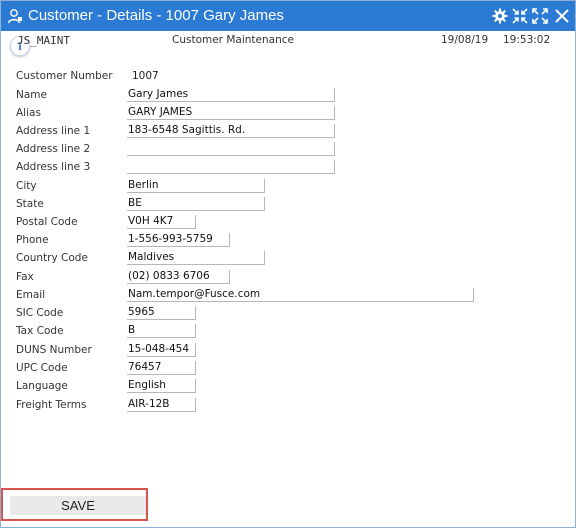 Image resolution: width=576 pixels, height=528 pixels. What do you see at coordinates (42, 368) in the screenshot?
I see `upc-code-label: UPC Code` at bounding box center [42, 368].